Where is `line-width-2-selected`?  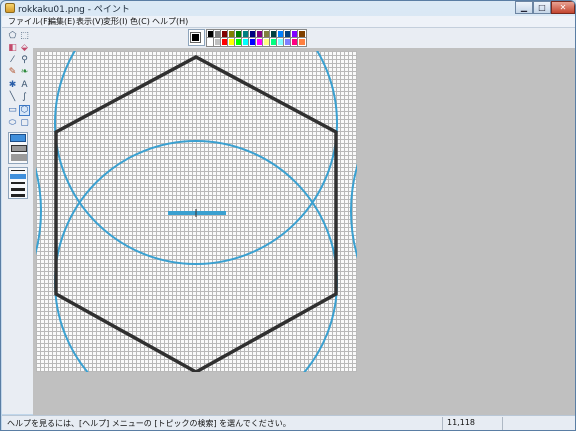 line-width-2-selected is located at coordinates (18, 176).